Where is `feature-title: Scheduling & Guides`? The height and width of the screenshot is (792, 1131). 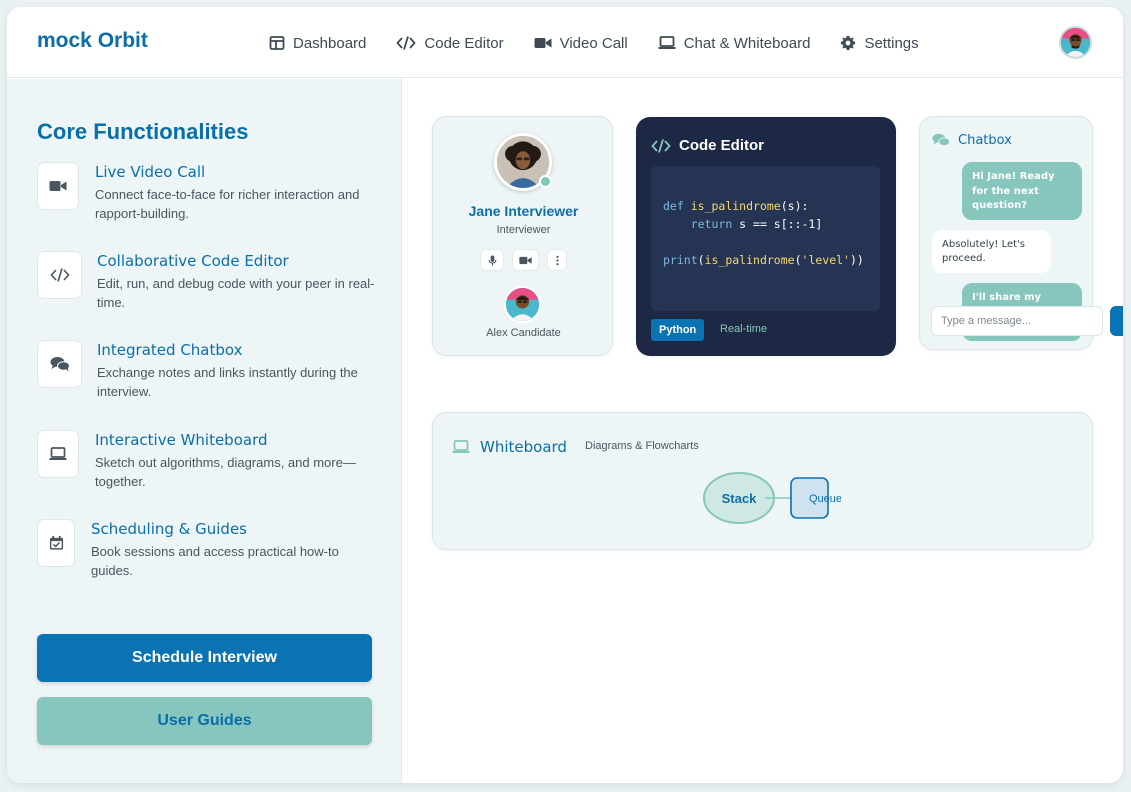 feature-title: Scheduling & Guides is located at coordinates (169, 529).